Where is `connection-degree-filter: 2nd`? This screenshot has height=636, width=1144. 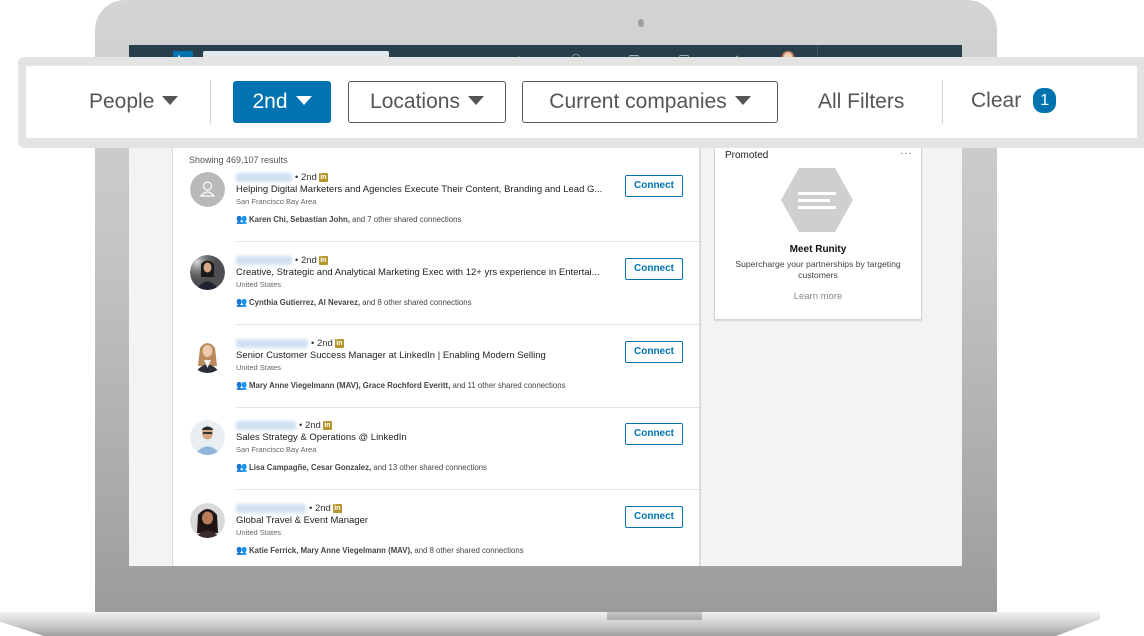 connection-degree-filter: 2nd is located at coordinates (282, 102).